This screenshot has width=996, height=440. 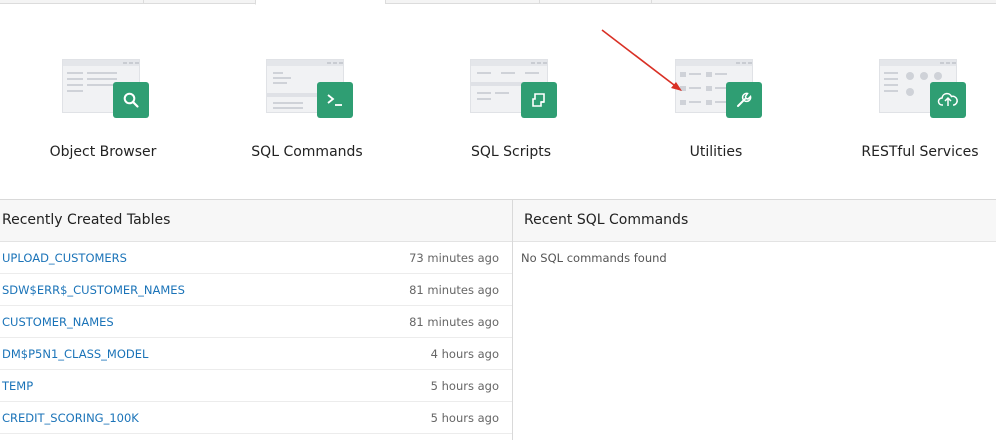 What do you see at coordinates (307, 152) in the screenshot?
I see `tile-label: SQL Commands` at bounding box center [307, 152].